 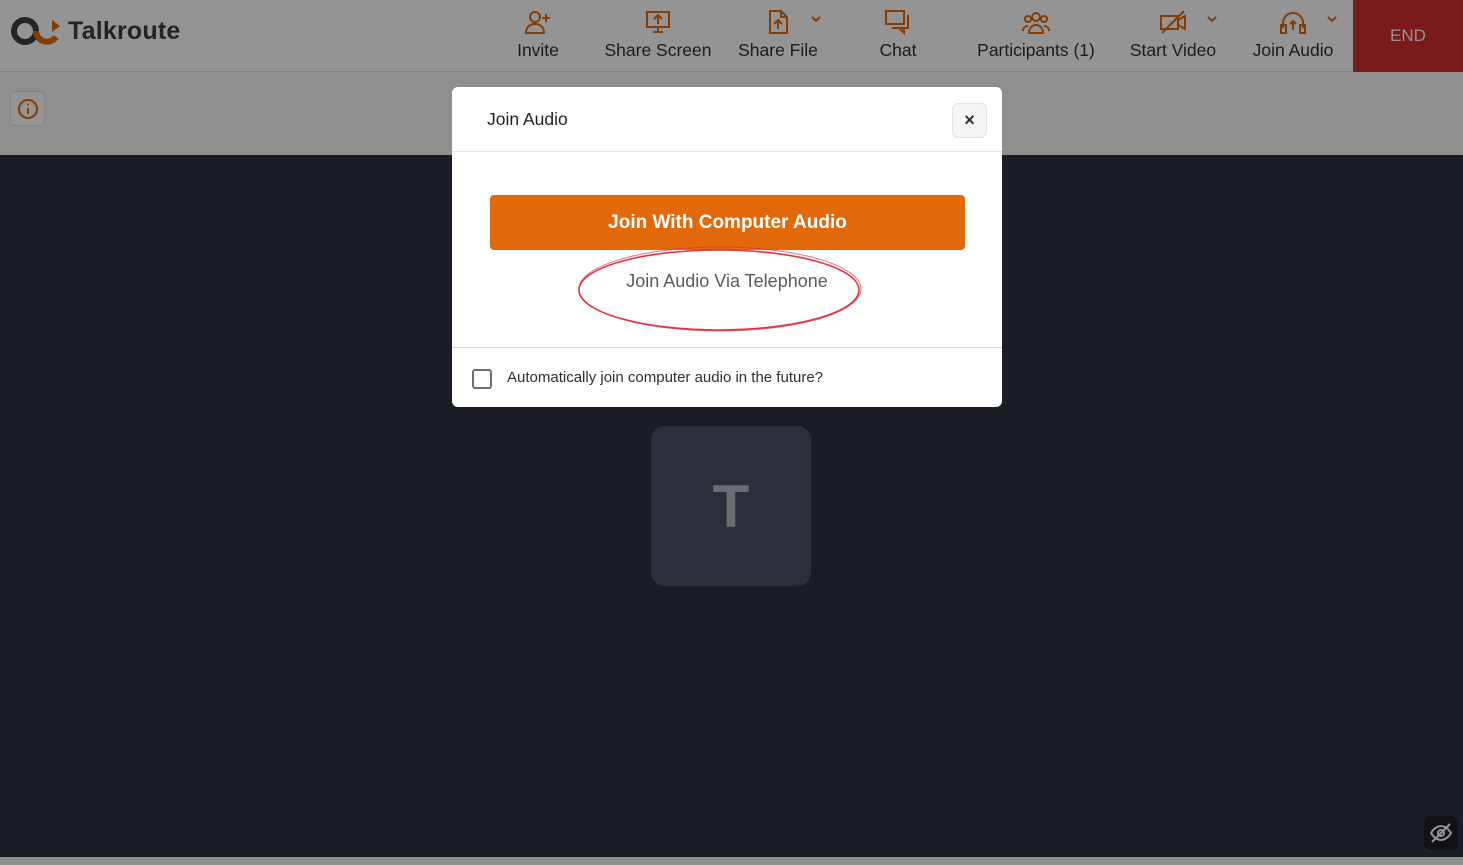 I want to click on close-icon: ×, so click(x=969, y=120).